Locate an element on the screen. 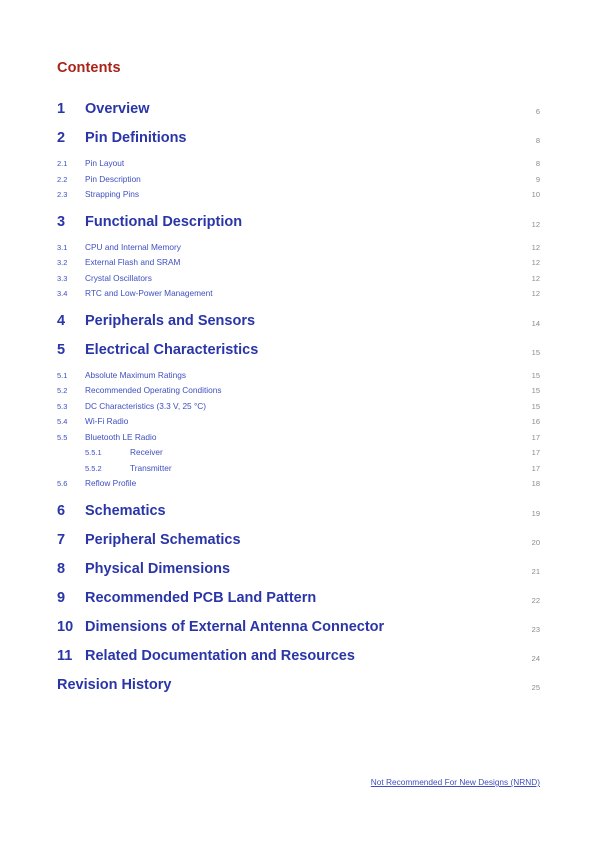 Image resolution: width=595 pixels, height=842 pixels. toc-entry-label: Schematics is located at coordinates (125, 510).